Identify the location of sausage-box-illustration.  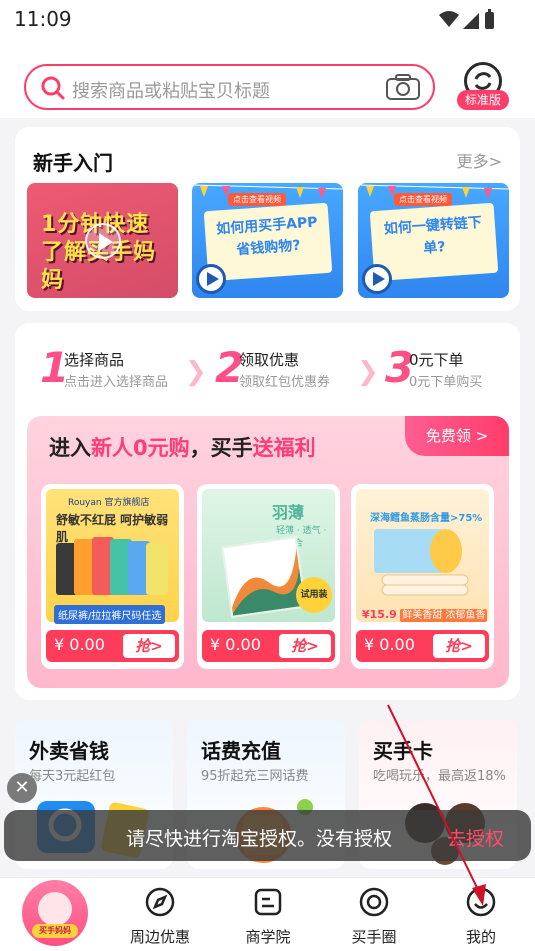
(421, 562).